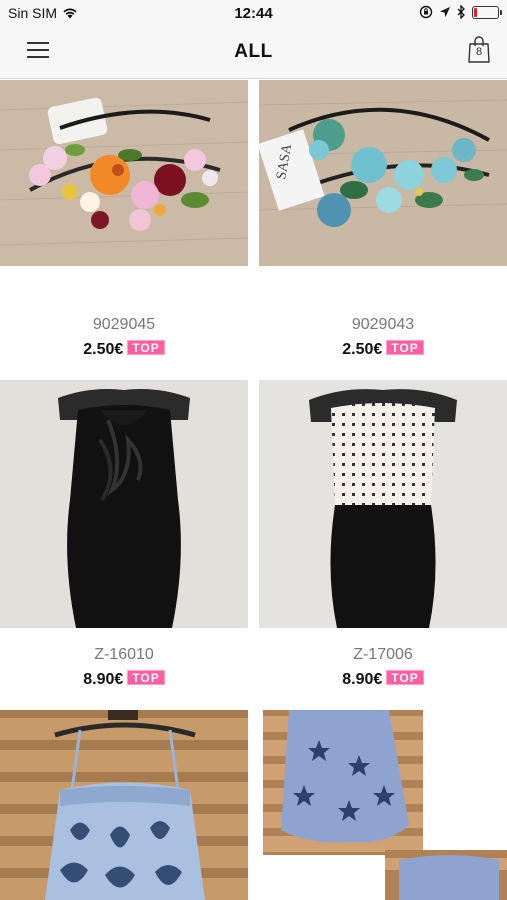 Image resolution: width=507 pixels, height=900 pixels. I want to click on bluetooth-icon, so click(461, 12).